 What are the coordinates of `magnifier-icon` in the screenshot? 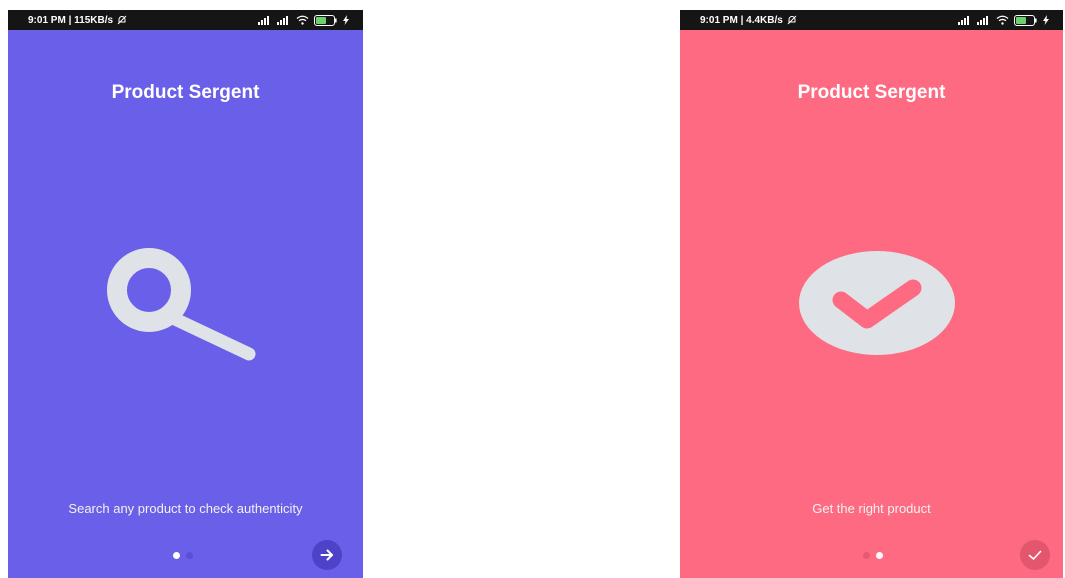 It's located at (181, 304).